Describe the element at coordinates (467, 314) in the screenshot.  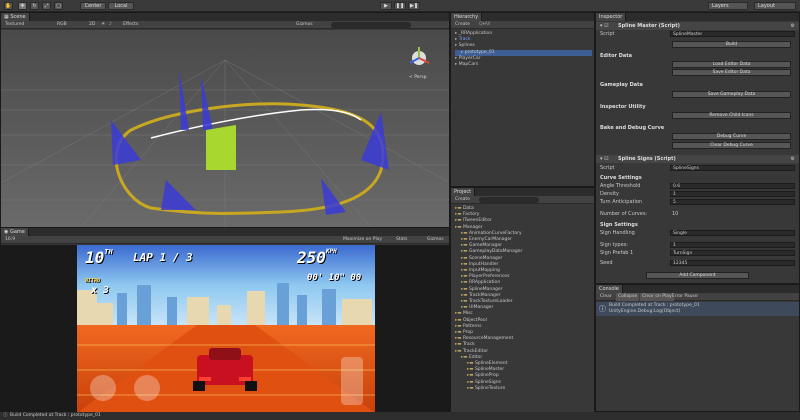
I see `tree-item-label: Misc` at that location.